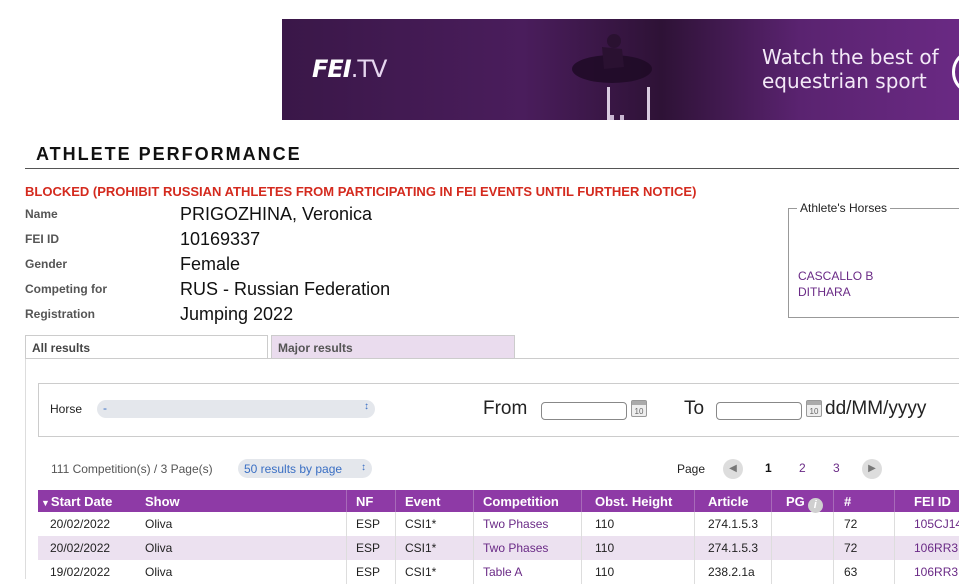 This screenshot has width=959, height=584. I want to click on date-format-hint: dd/MM/yyyy, so click(876, 408).